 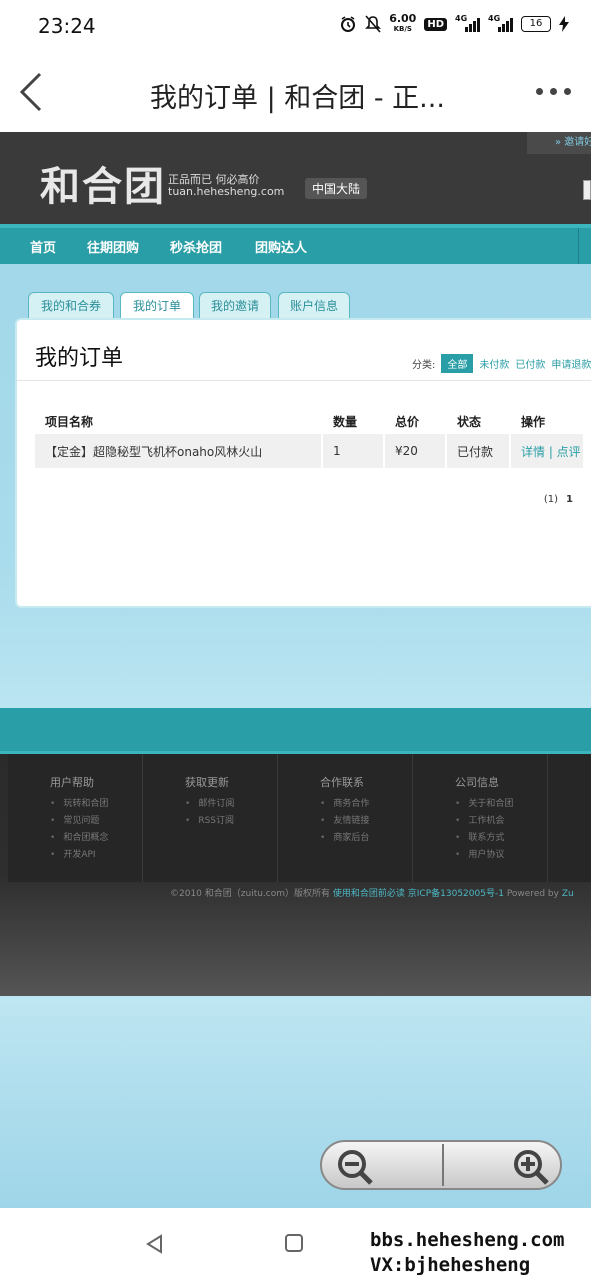 What do you see at coordinates (415, 451) in the screenshot?
I see `cell-price: ¥20` at bounding box center [415, 451].